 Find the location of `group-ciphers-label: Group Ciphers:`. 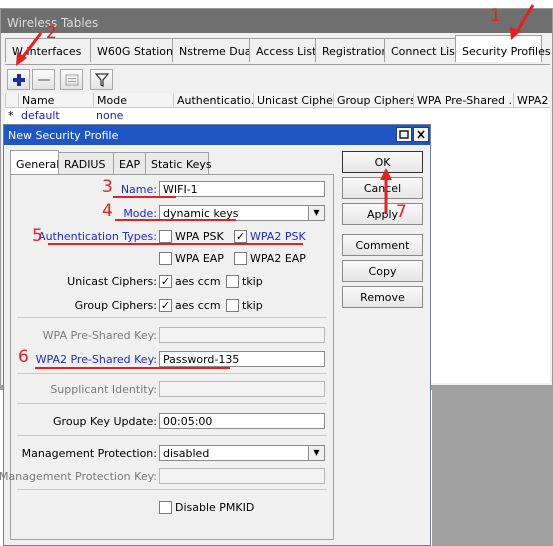

group-ciphers-label: Group Ciphers: is located at coordinates (115, 305).